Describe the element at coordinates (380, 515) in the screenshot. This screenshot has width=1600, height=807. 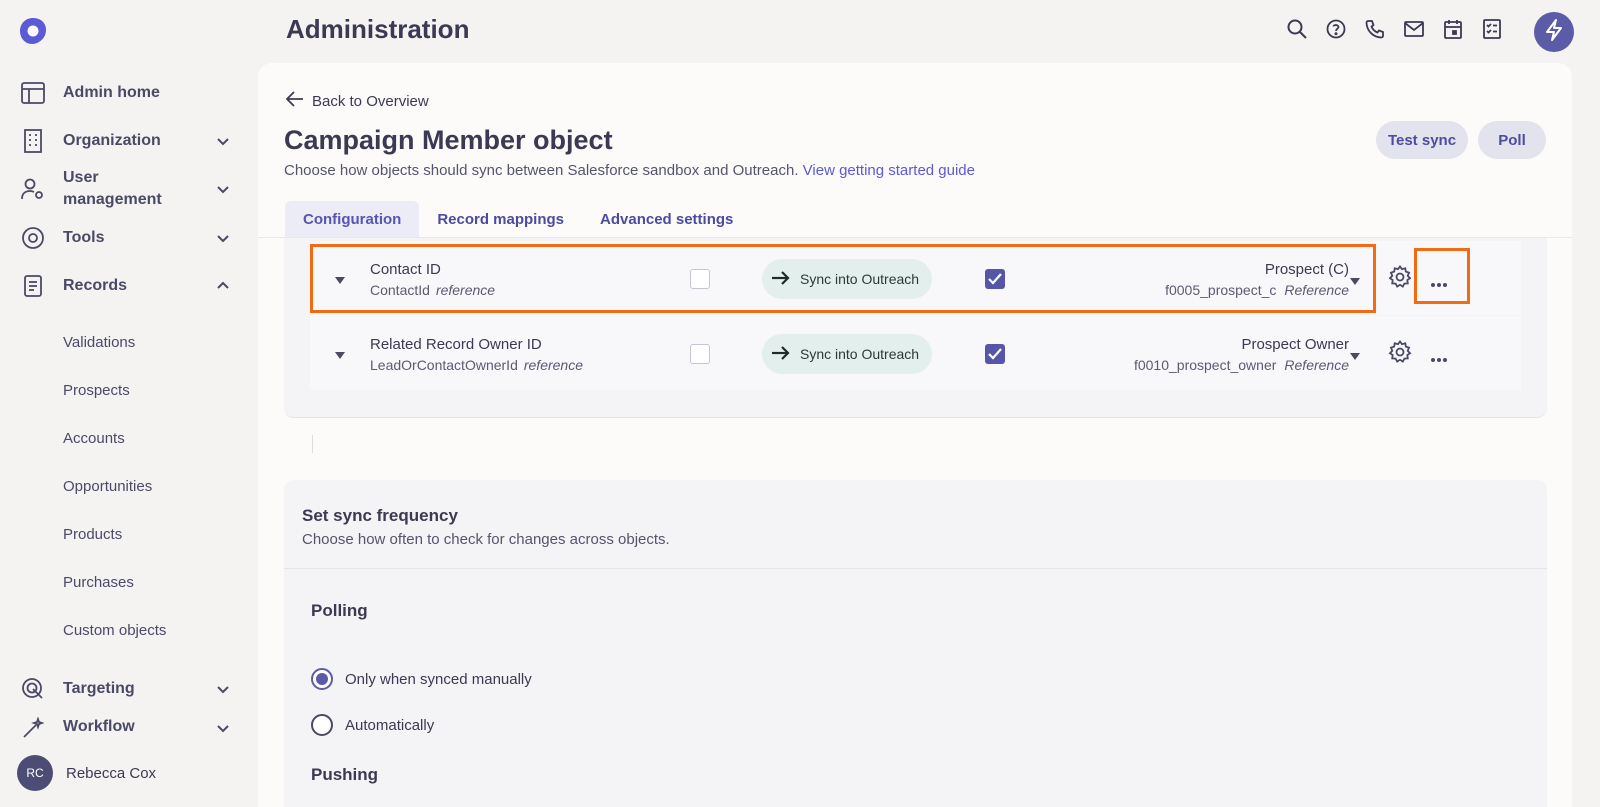
I see `sync-frequency-title: Set sync frequency` at that location.